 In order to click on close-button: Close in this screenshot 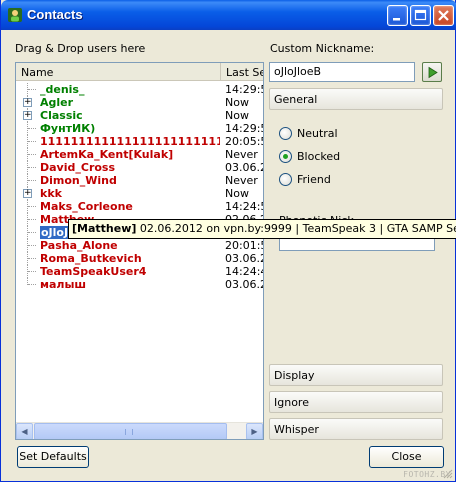, I will do `click(406, 457)`.